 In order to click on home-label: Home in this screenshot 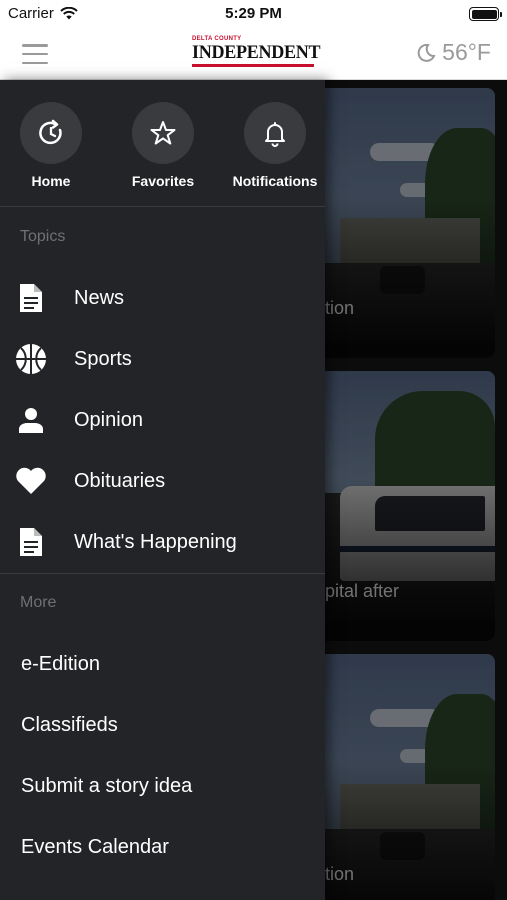, I will do `click(51, 181)`.